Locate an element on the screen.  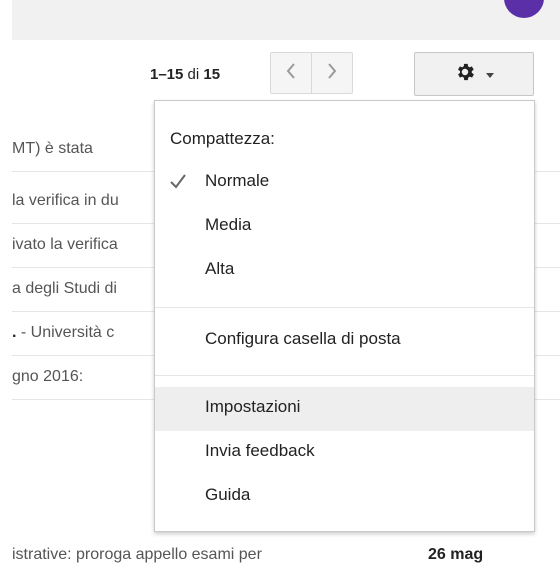
caret-down-icon is located at coordinates (490, 74).